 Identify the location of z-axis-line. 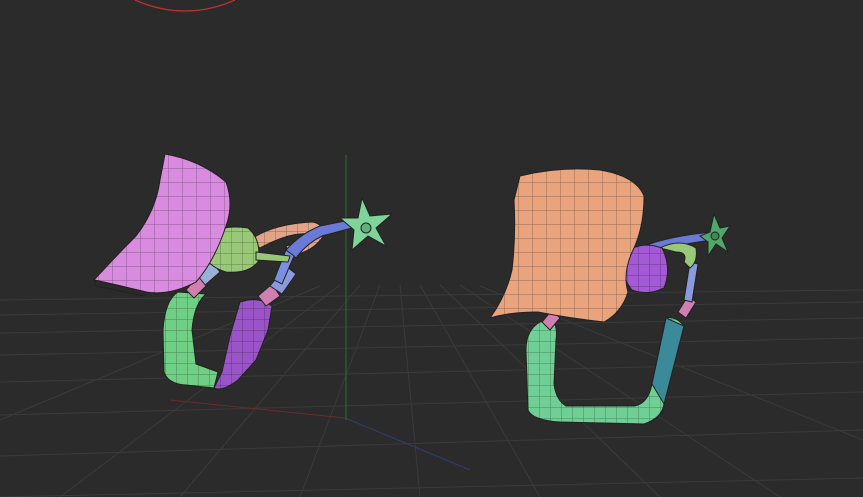
(407, 444).